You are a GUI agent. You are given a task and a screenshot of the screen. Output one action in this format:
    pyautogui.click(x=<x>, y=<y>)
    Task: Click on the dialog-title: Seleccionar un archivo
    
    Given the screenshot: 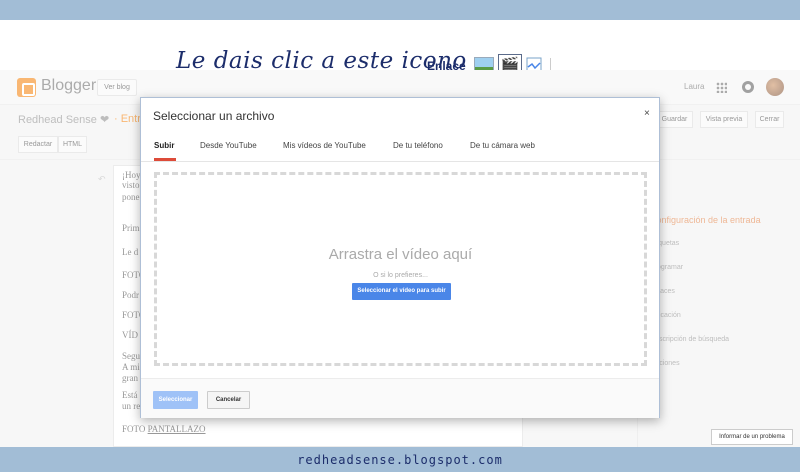 What is the action you would take?
    pyautogui.click(x=214, y=116)
    